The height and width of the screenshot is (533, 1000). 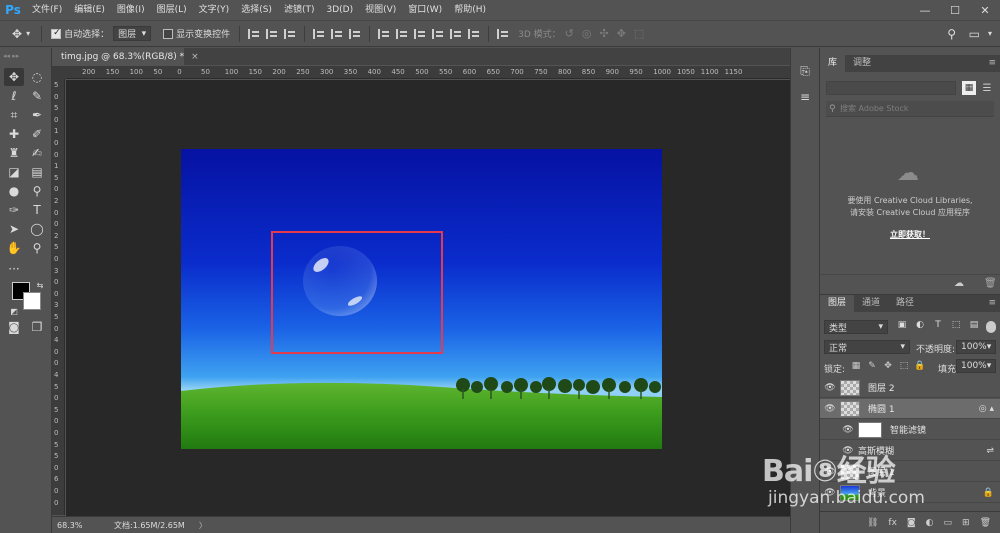 What do you see at coordinates (56, 33) in the screenshot?
I see `auto-select-checkbox` at bounding box center [56, 33].